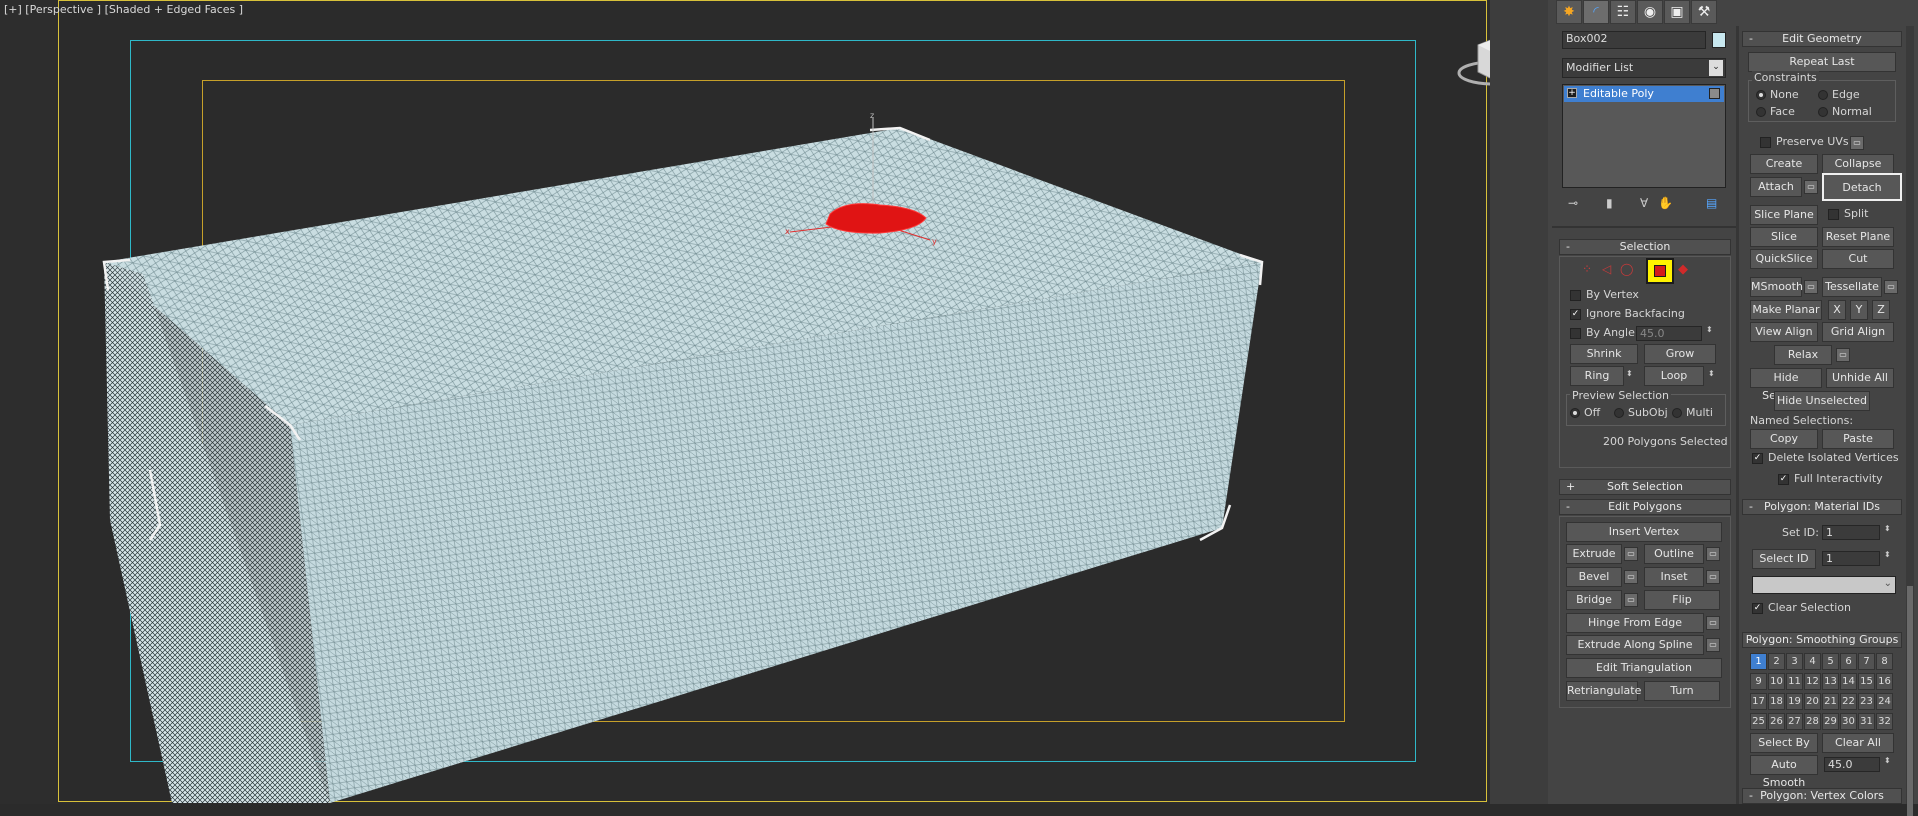 This screenshot has height=816, width=1918. Describe the element at coordinates (1635, 645) in the screenshot. I see `extrude-along-spline-button: Extrude Along Spline` at that location.